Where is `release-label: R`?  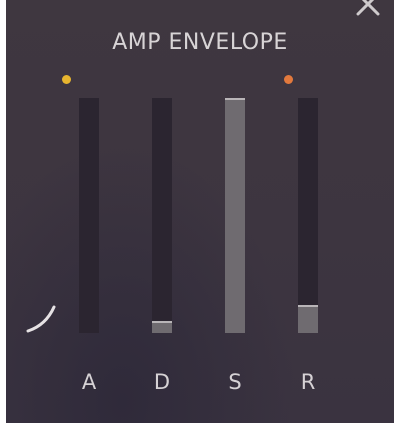
release-label: R is located at coordinates (308, 382).